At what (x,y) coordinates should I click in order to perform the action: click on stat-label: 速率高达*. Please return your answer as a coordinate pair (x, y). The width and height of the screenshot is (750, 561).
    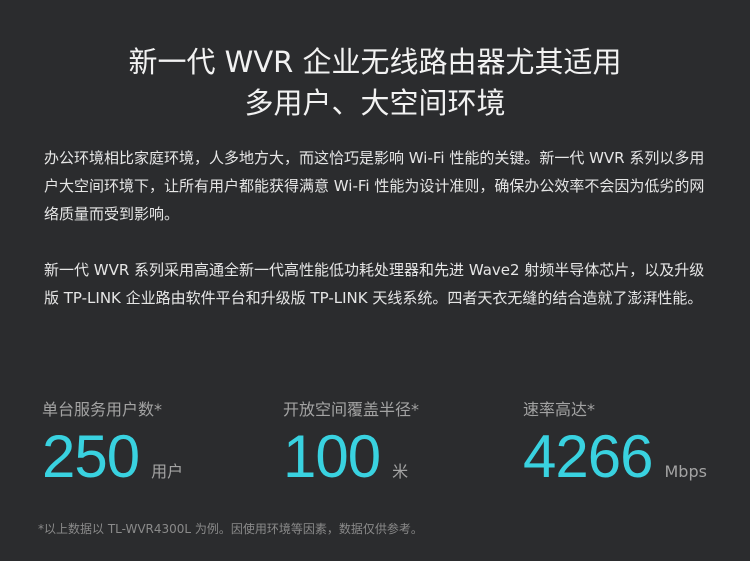
    Looking at the image, I should click on (559, 409).